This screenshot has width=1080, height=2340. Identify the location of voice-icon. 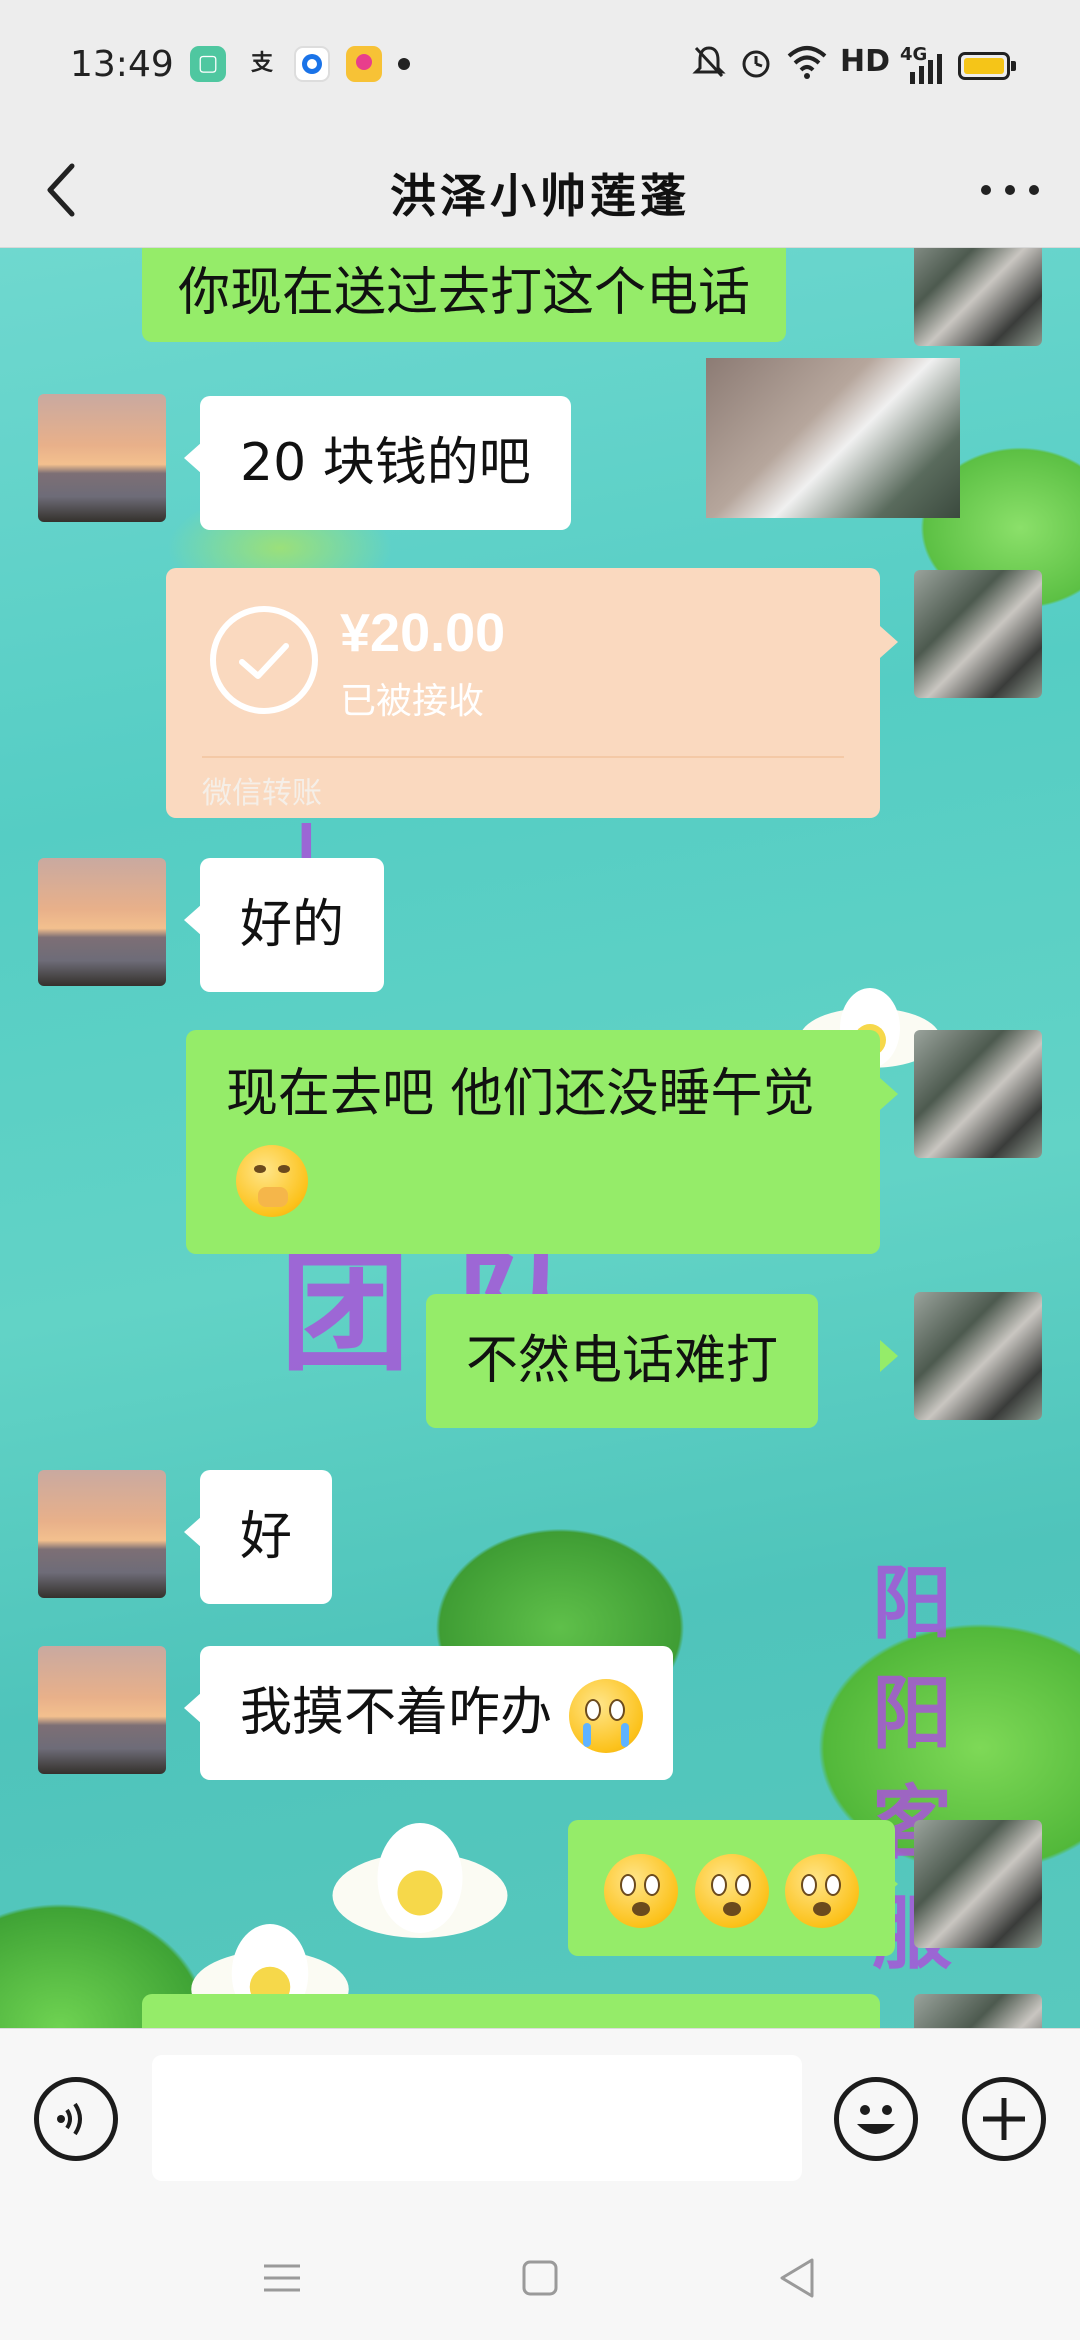
(76, 2119).